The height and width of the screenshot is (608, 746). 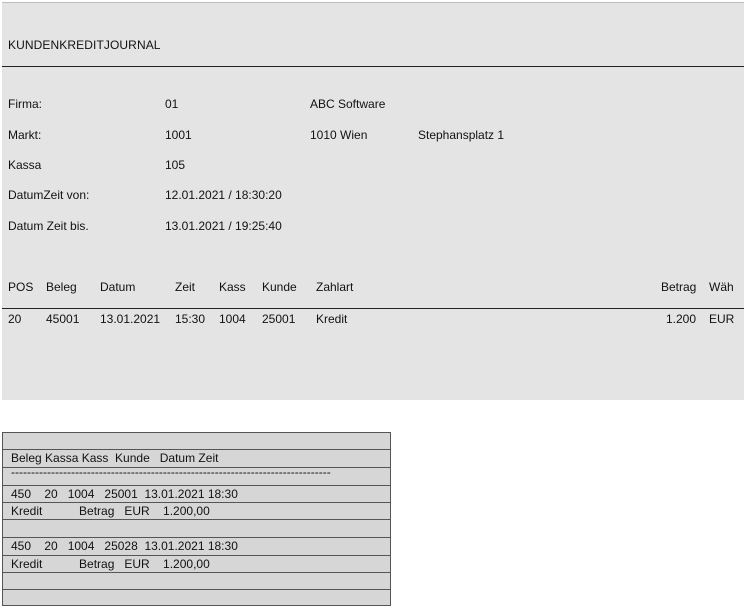 I want to click on firma-name: ABC Software, so click(x=348, y=104).